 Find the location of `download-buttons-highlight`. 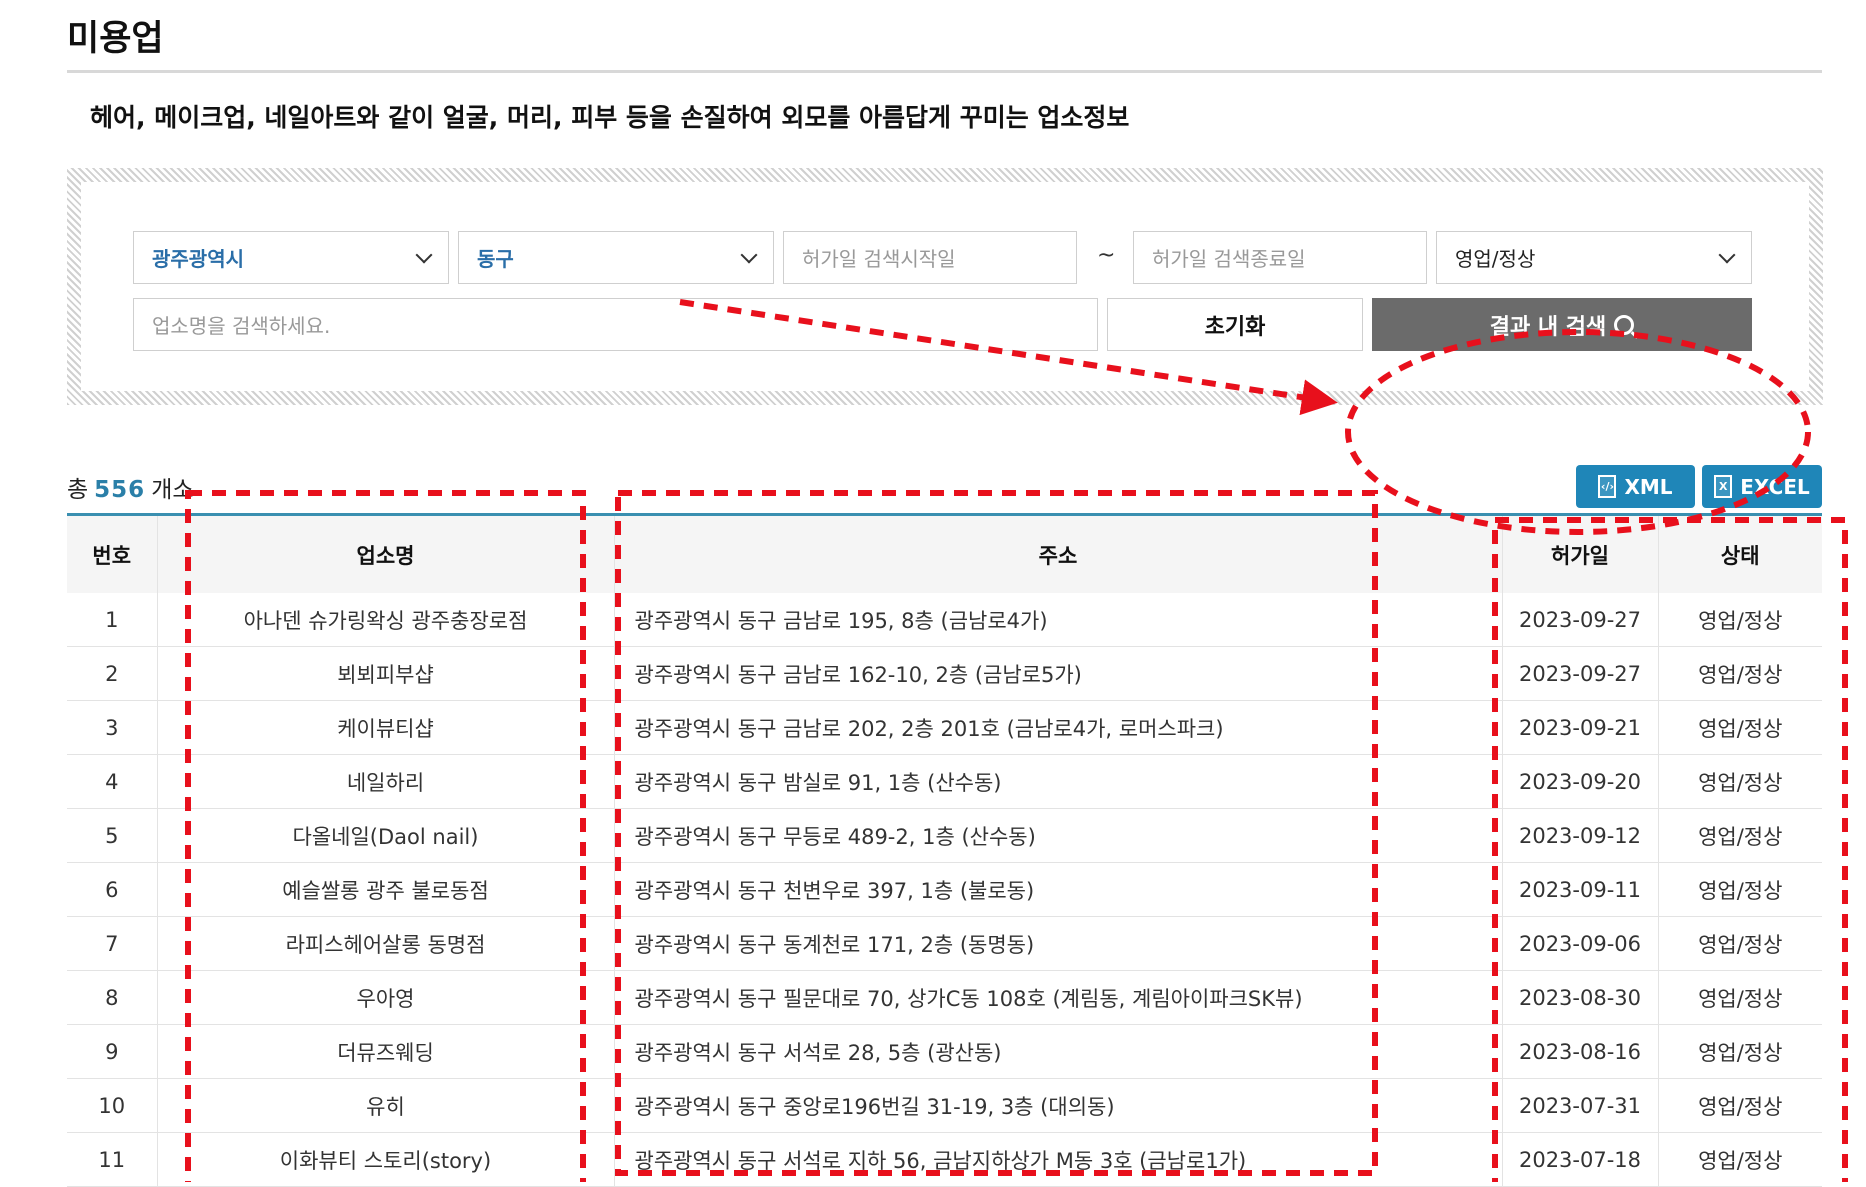

download-buttons-highlight is located at coordinates (1578, 432).